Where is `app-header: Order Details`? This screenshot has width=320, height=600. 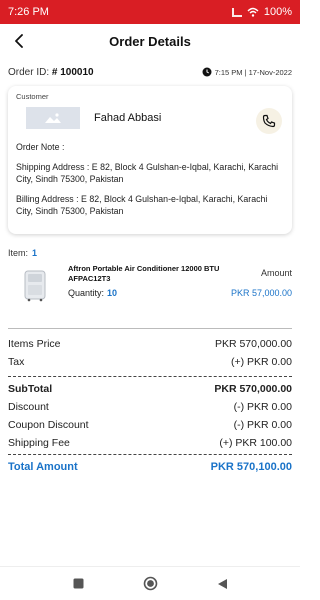
app-header: Order Details is located at coordinates (150, 41).